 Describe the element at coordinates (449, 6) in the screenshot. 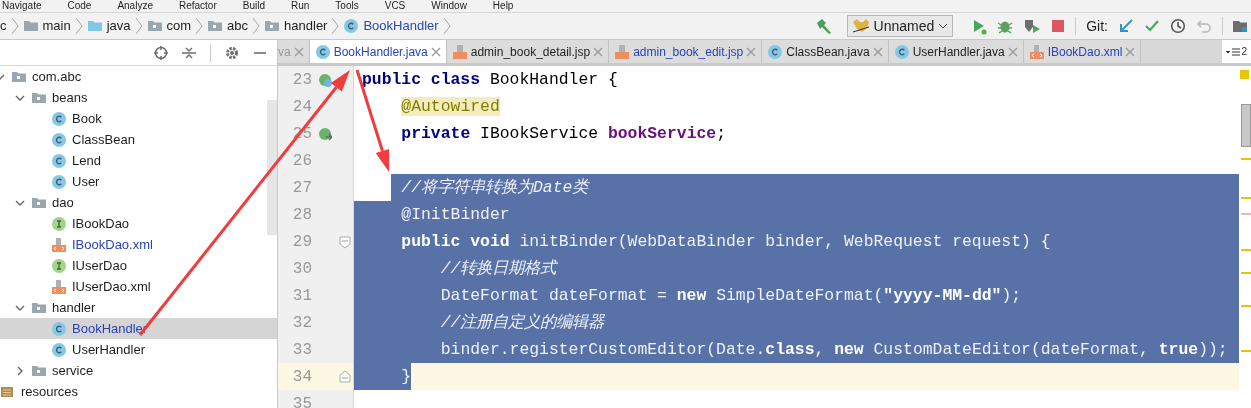

I see `menu-item: Window` at that location.